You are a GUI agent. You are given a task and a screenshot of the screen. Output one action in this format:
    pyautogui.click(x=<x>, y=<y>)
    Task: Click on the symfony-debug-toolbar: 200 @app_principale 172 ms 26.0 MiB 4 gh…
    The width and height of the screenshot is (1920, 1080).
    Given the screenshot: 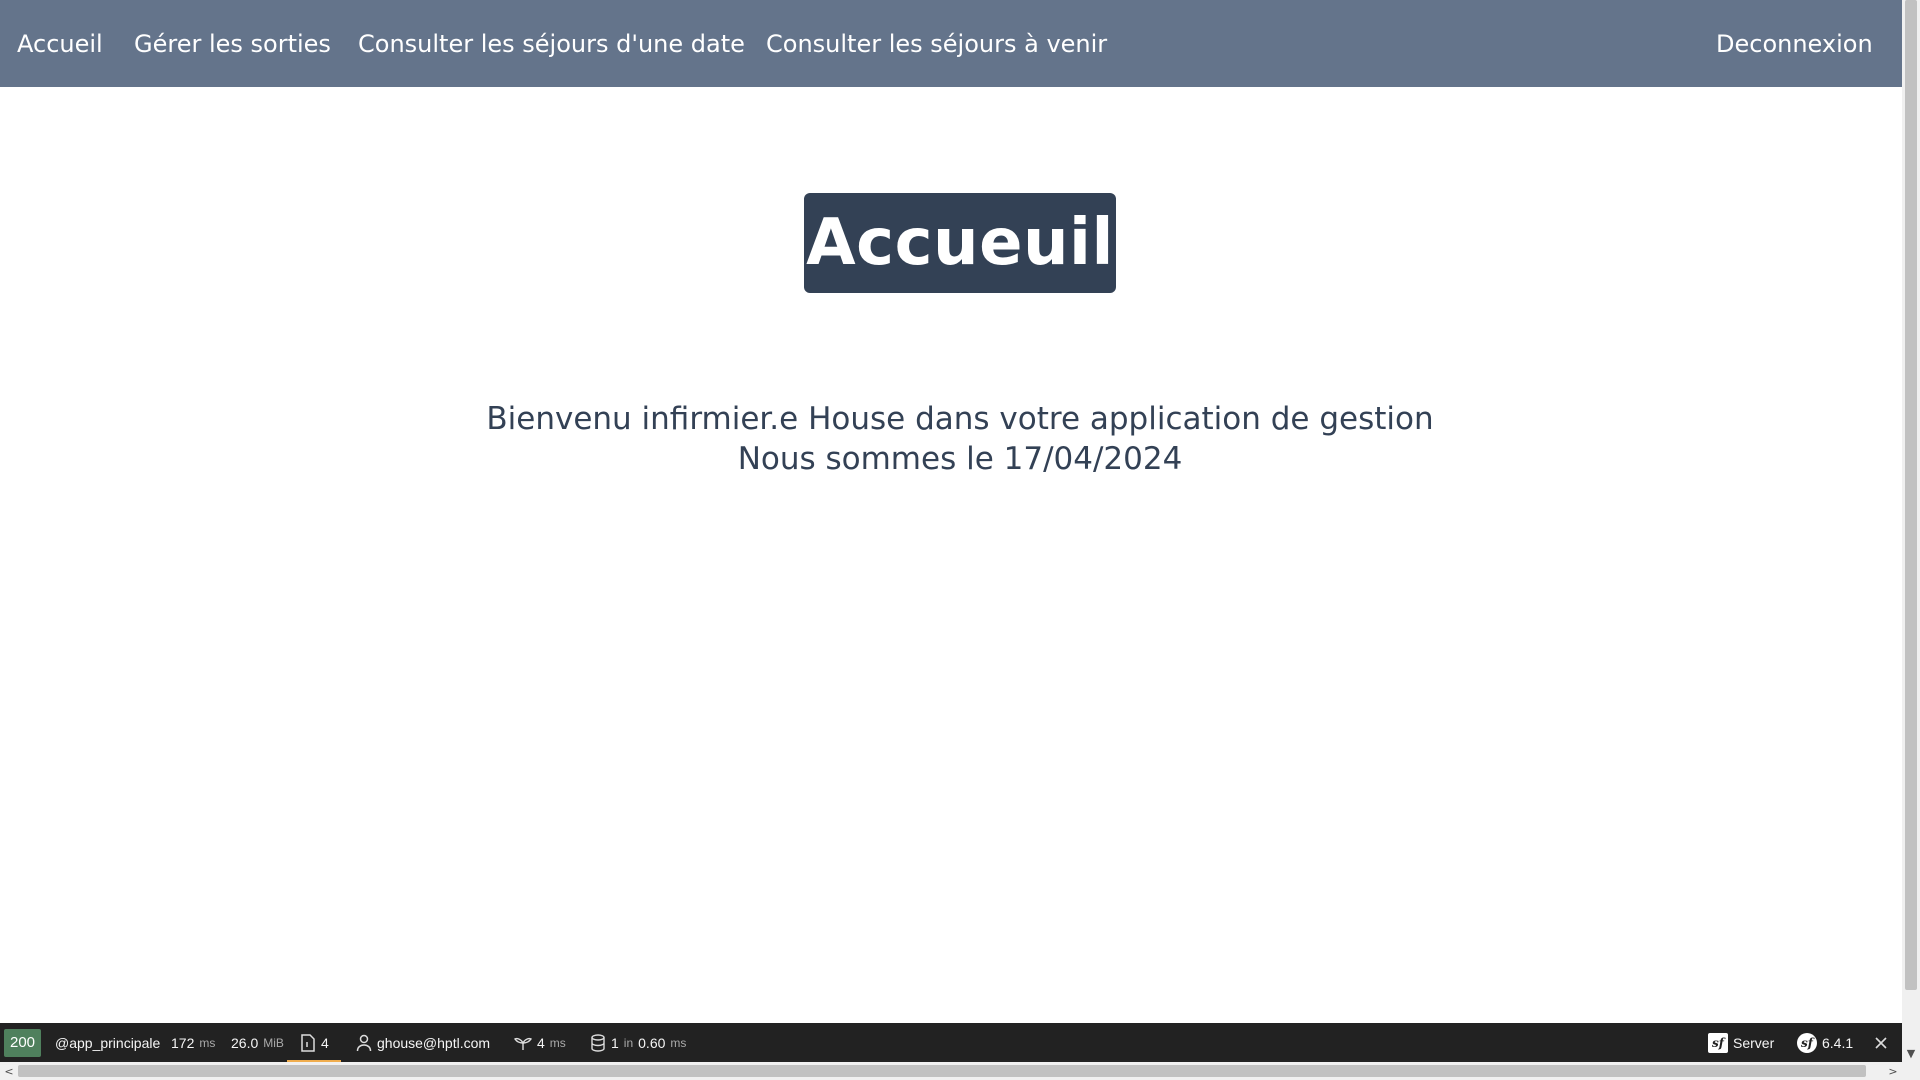 What is the action you would take?
    pyautogui.click(x=951, y=1042)
    